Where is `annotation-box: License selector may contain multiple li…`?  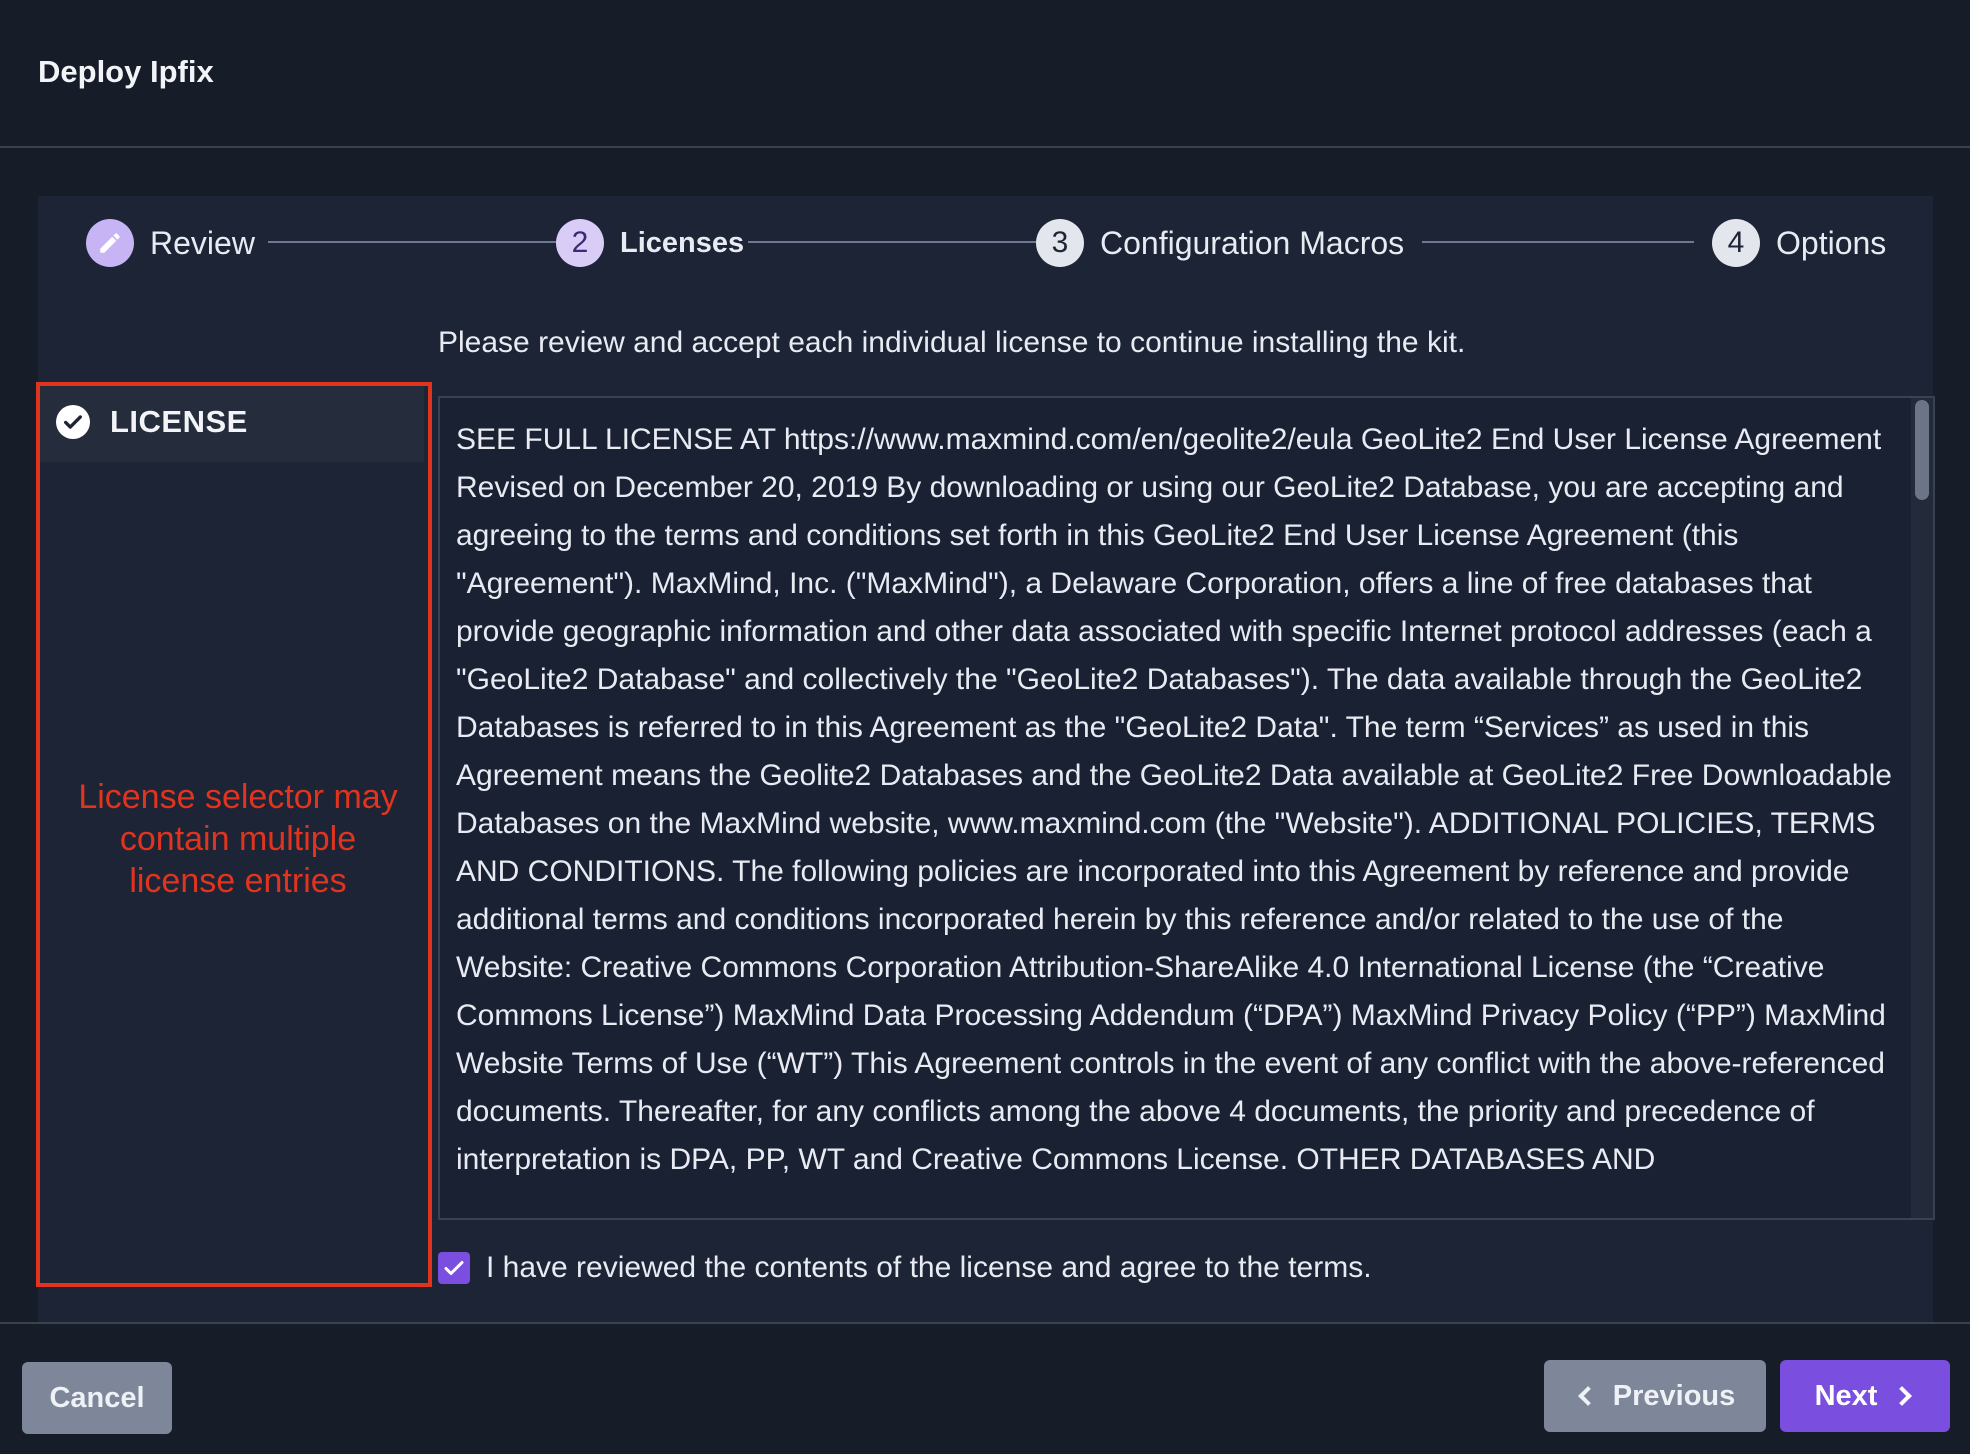 annotation-box: License selector may contain multiple li… is located at coordinates (234, 834).